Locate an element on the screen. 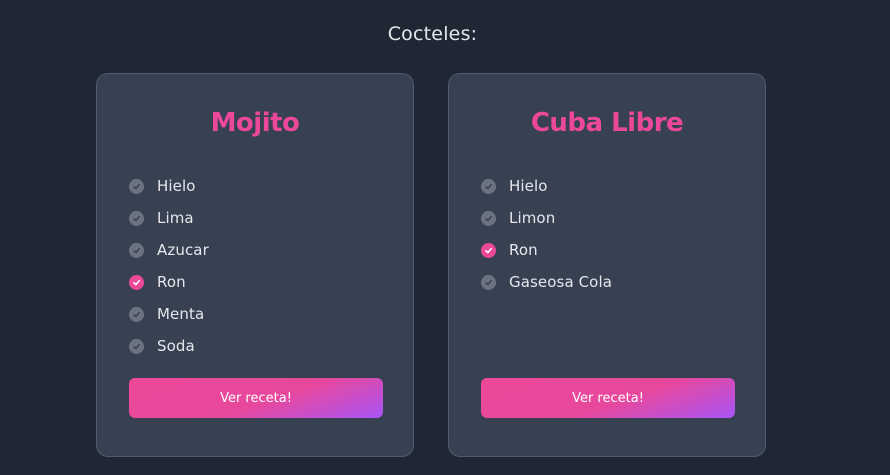  ingredient-item: Soda is located at coordinates (169, 346).